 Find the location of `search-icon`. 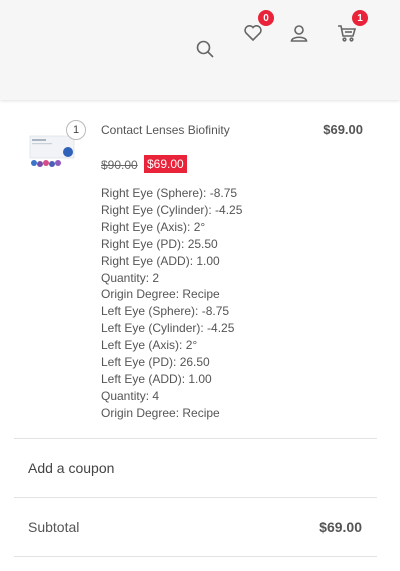

search-icon is located at coordinates (205, 49).